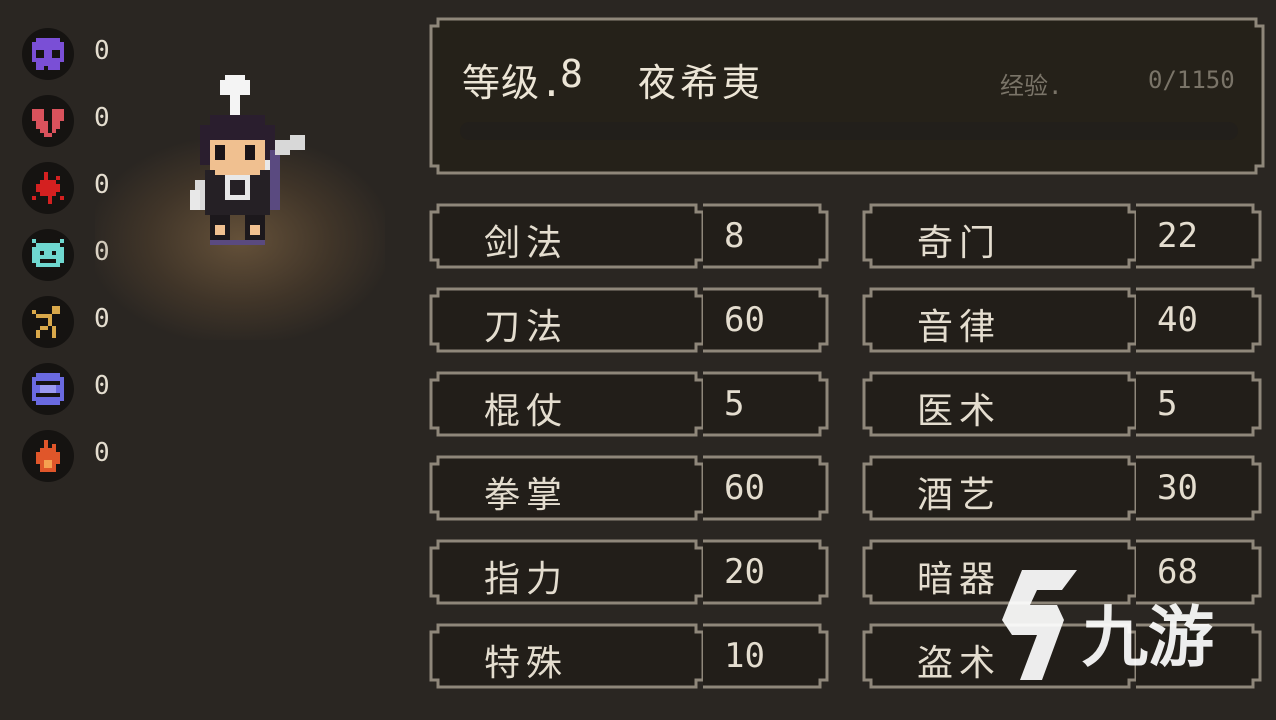  Describe the element at coordinates (526, 663) in the screenshot. I see `skill-name: 特殊` at that location.